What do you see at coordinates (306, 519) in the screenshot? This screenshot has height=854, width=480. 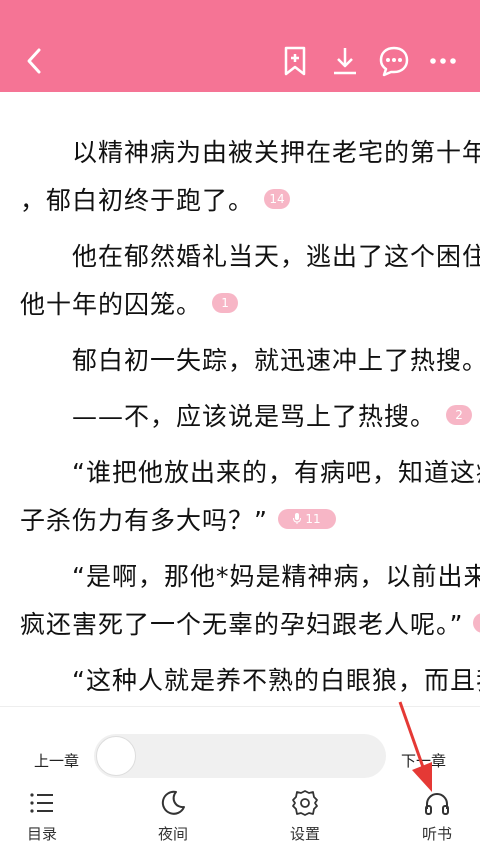 I see `voice-comment-badge: 11` at bounding box center [306, 519].